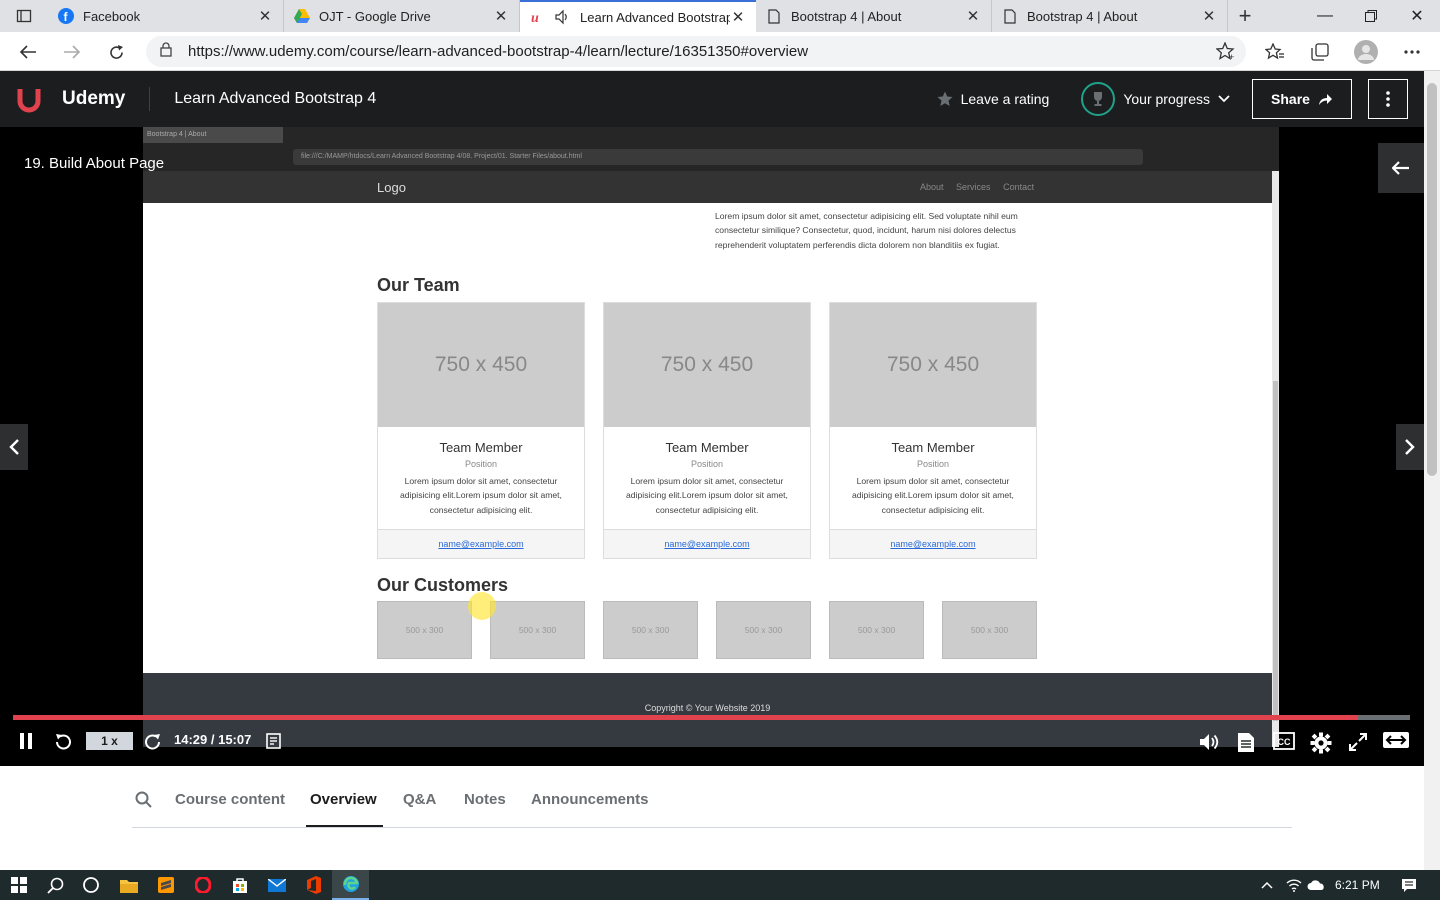  Describe the element at coordinates (1315, 885) in the screenshot. I see `onedrive-cloud-icon` at that location.